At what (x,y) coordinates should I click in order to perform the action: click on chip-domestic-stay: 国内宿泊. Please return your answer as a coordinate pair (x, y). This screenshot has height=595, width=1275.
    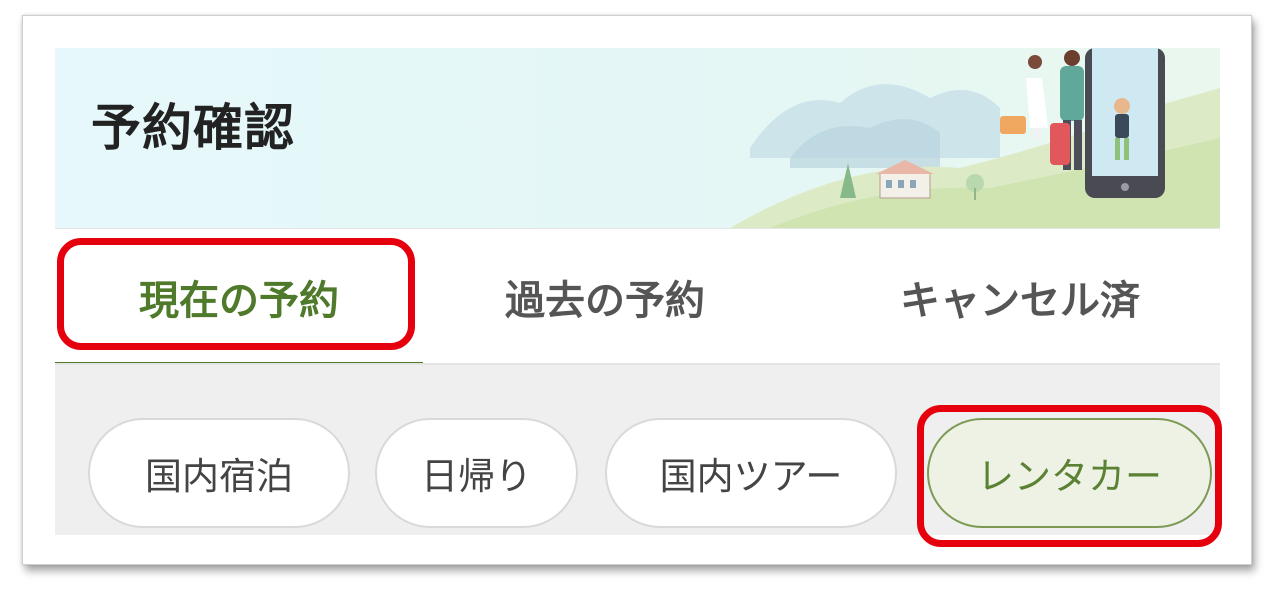
    Looking at the image, I should click on (219, 473).